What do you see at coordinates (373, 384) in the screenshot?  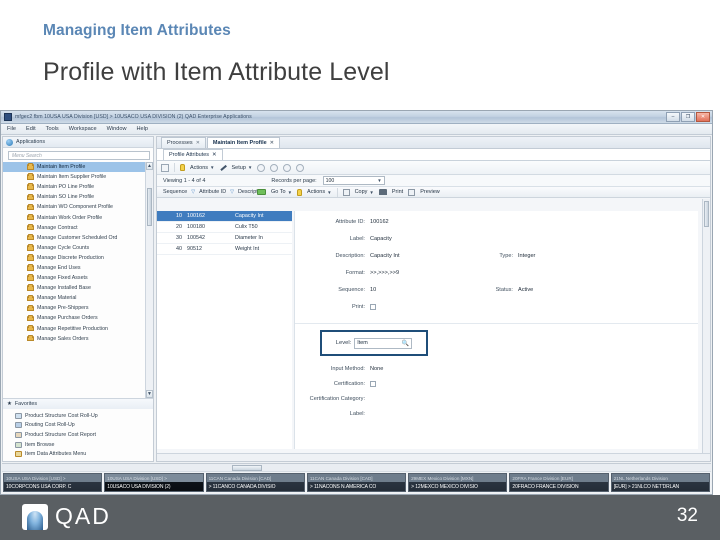 I see `certification-checkbox` at bounding box center [373, 384].